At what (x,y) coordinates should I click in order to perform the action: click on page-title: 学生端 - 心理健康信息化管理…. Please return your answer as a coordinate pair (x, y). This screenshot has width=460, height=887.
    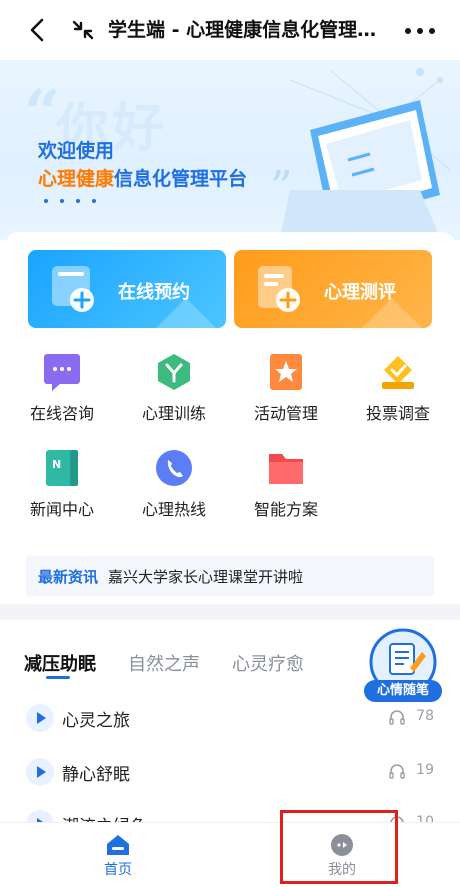
    Looking at the image, I should click on (242, 30).